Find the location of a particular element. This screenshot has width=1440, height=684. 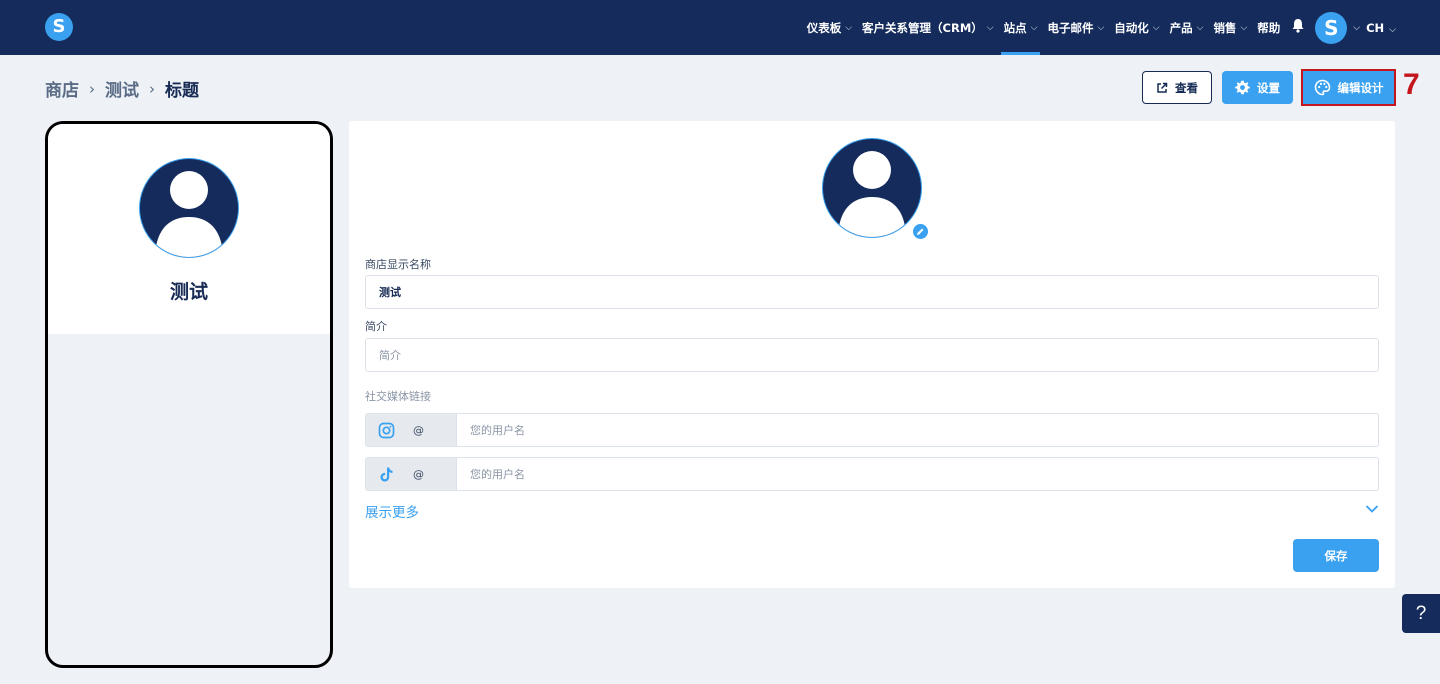

save-button: 保存 is located at coordinates (1336, 555).